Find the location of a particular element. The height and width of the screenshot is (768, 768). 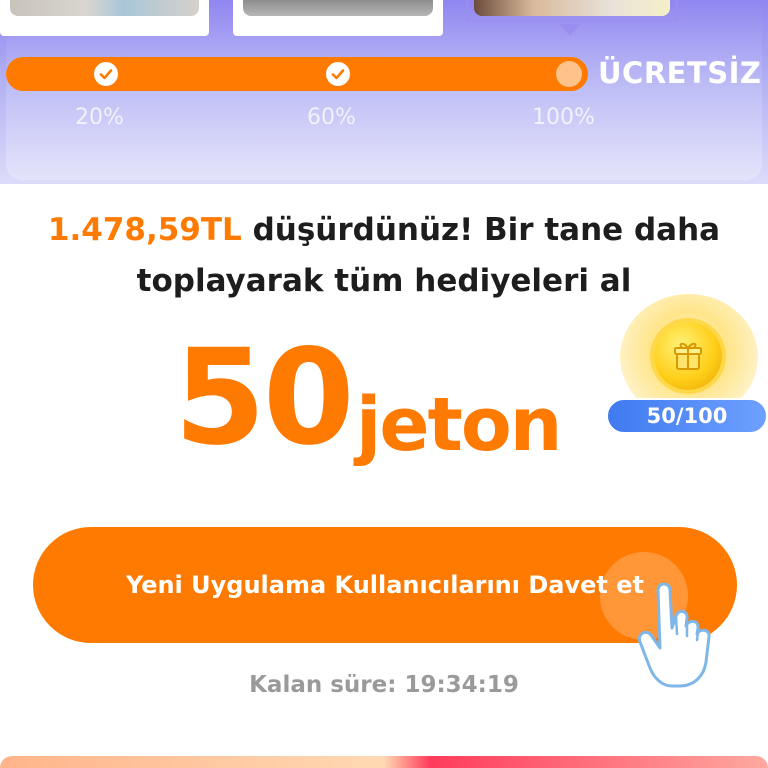

message-line-1: 1.478,59TL düşürdünüz! Bir tane daha is located at coordinates (384, 230).